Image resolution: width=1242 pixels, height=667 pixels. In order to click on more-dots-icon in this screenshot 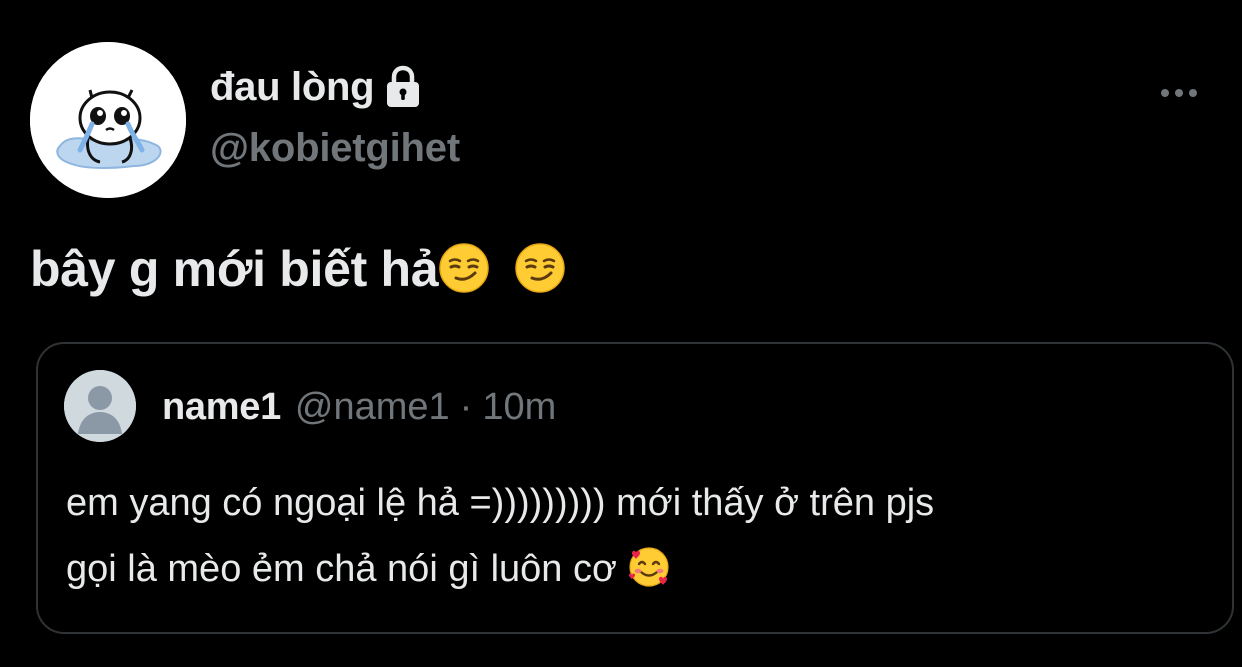, I will do `click(1179, 93)`.